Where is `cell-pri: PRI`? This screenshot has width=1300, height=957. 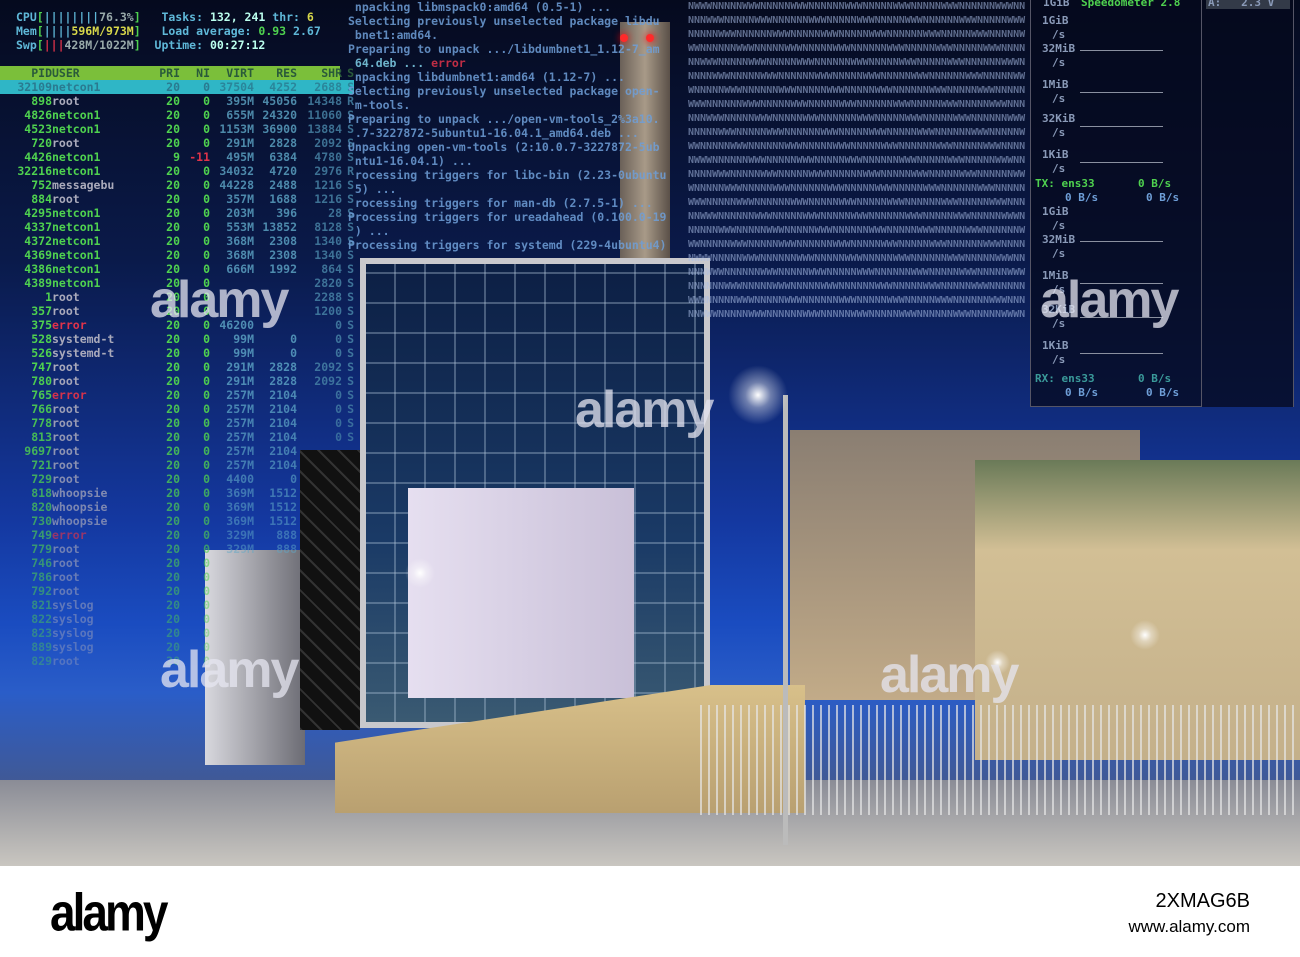
cell-pri: PRI is located at coordinates (169, 73).